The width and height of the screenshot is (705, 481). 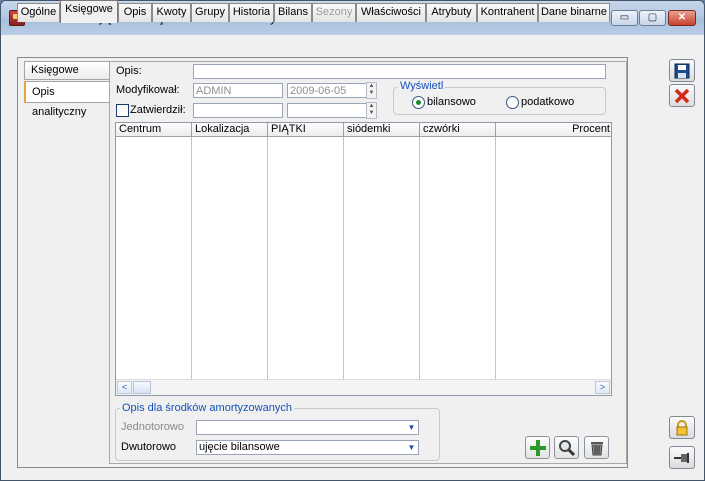 I want to click on floppy-icon, so click(x=682, y=70).